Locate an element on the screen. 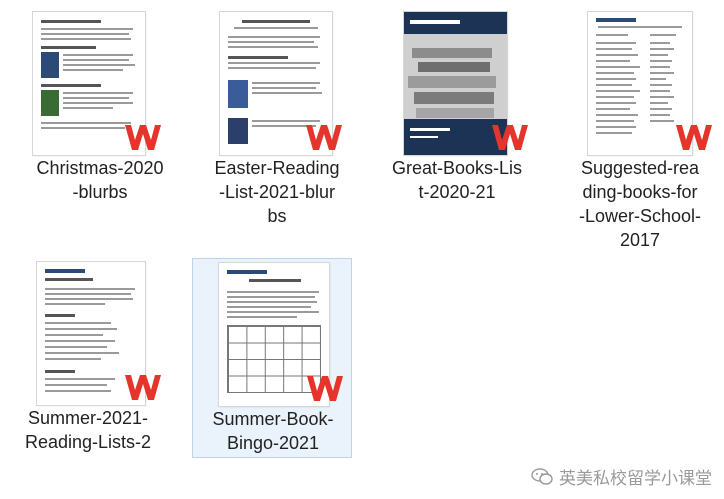 The height and width of the screenshot is (499, 724). file-name: Summer-Book- Bingo-2021 is located at coordinates (273, 431).